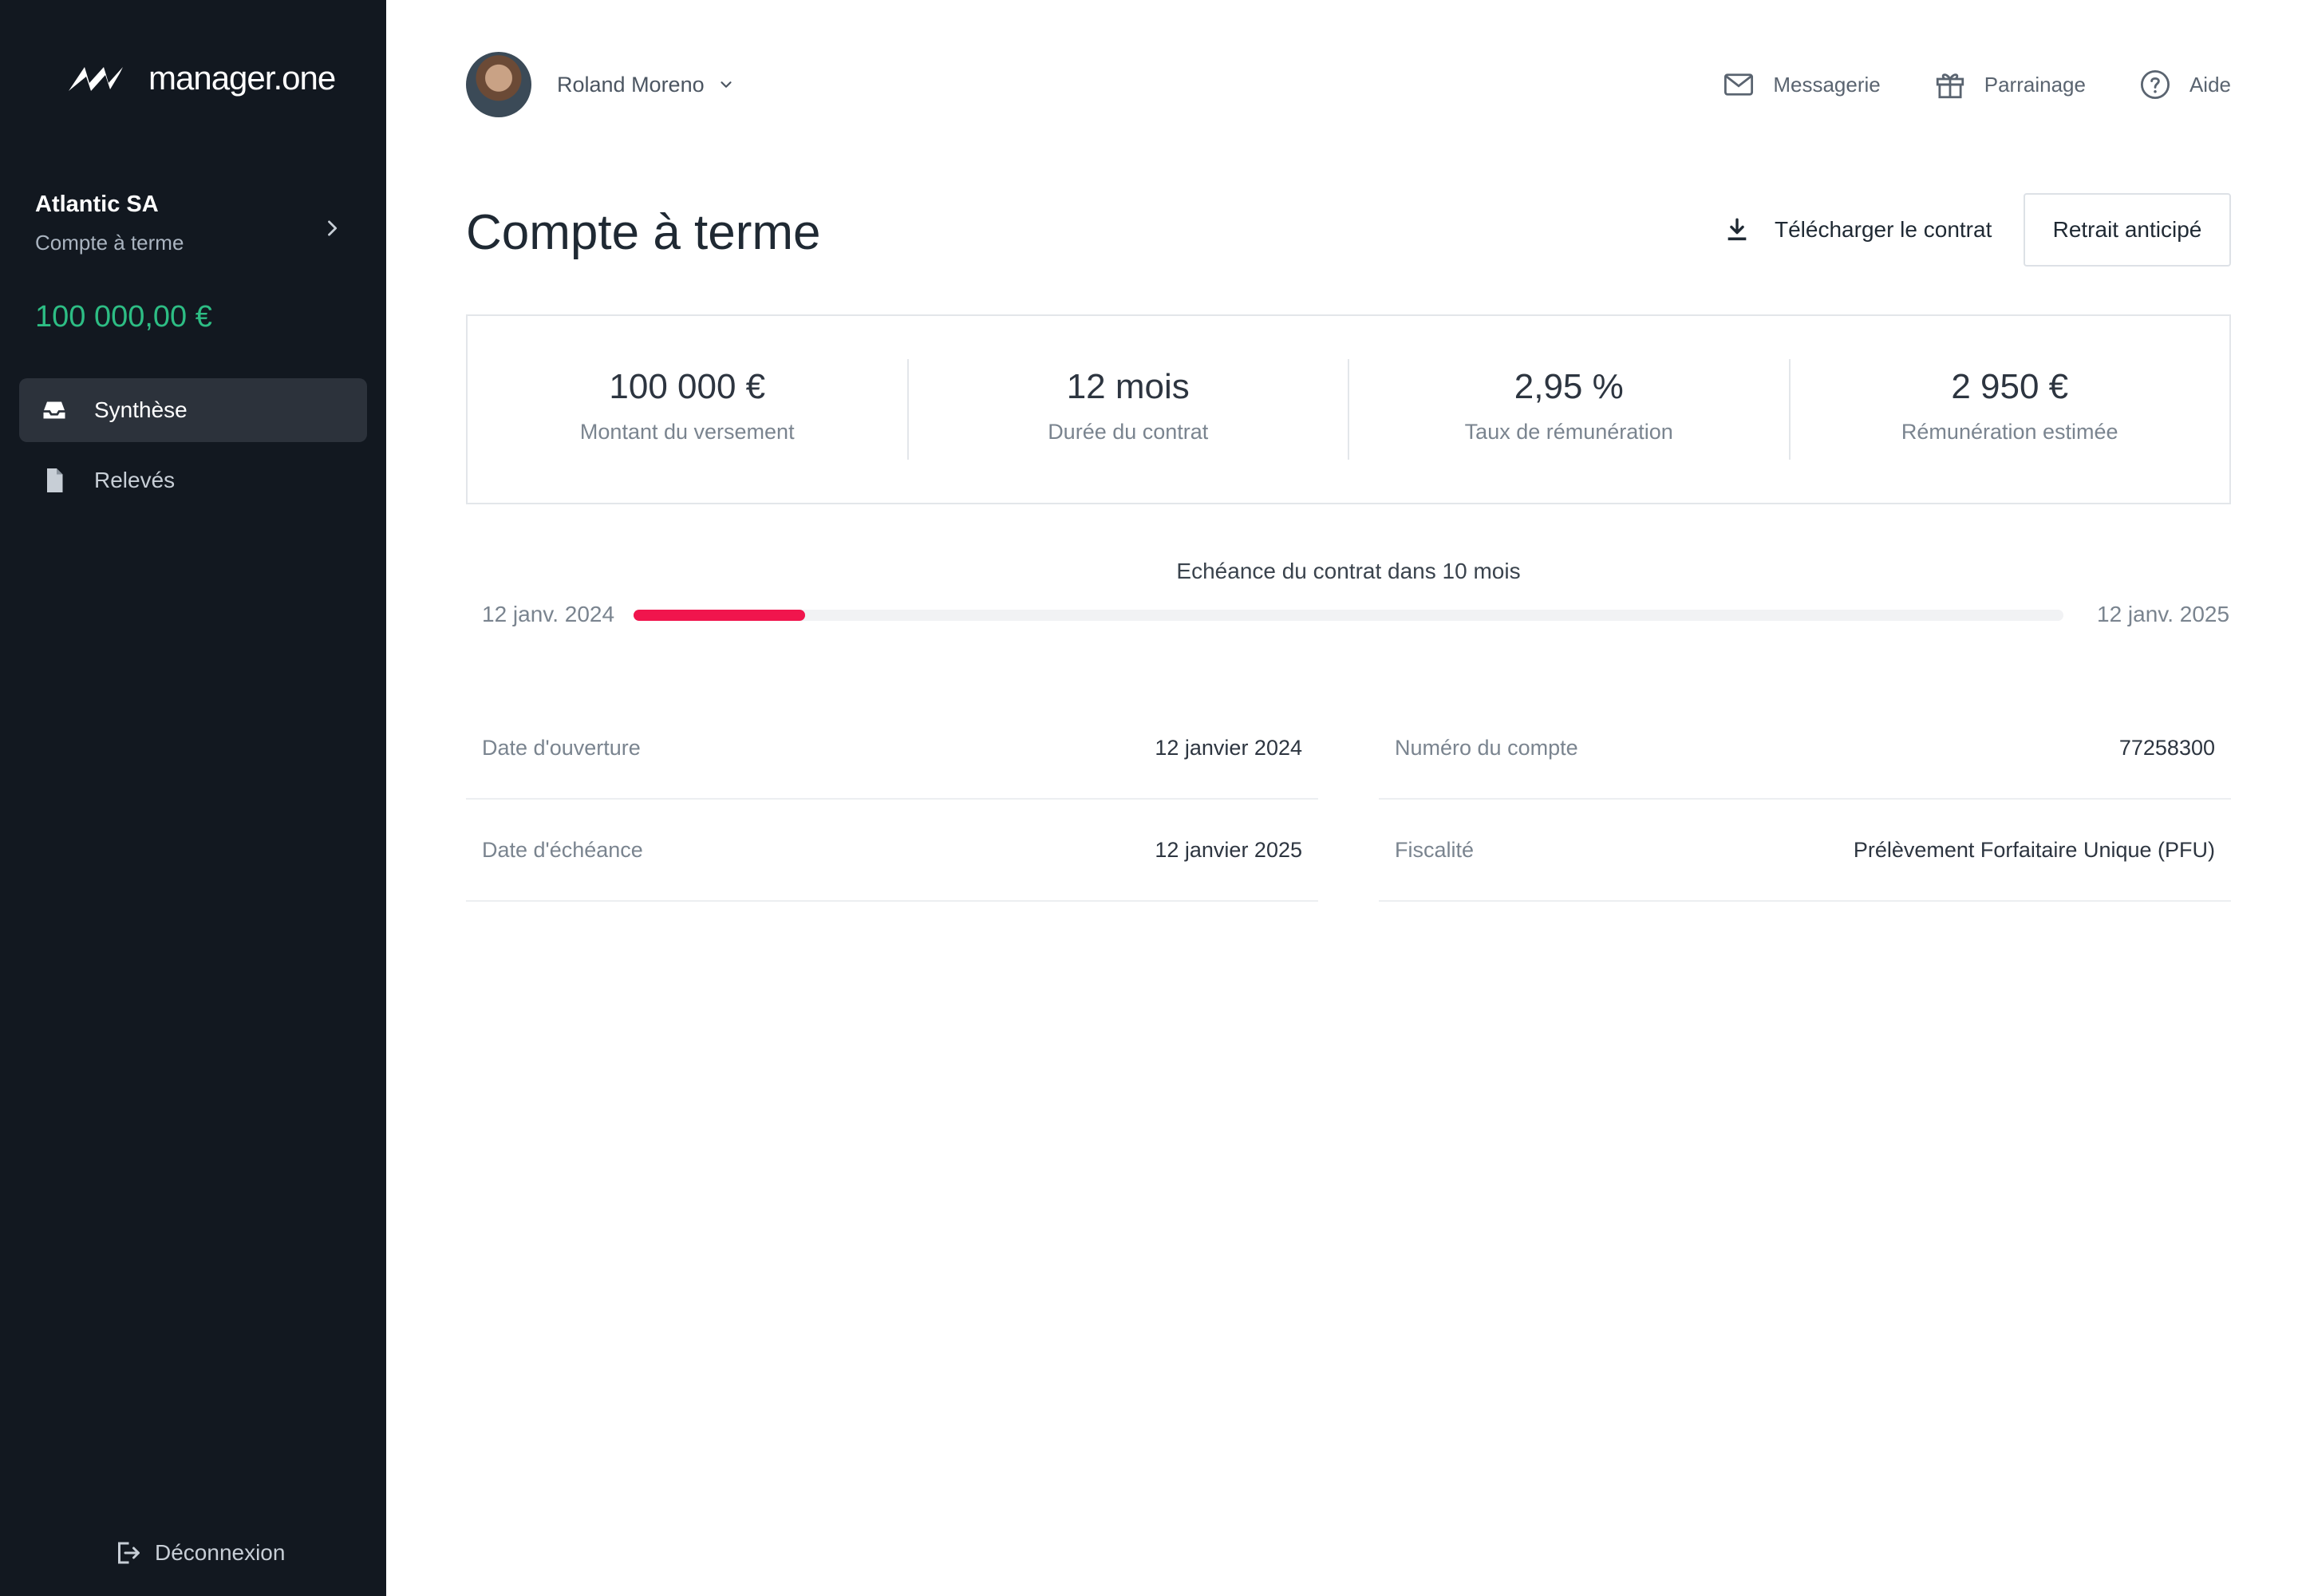 The height and width of the screenshot is (1596, 2298). What do you see at coordinates (892, 851) in the screenshot?
I see `detail-row-maturity-date: Date d'échéance 12 janvier 2025` at bounding box center [892, 851].